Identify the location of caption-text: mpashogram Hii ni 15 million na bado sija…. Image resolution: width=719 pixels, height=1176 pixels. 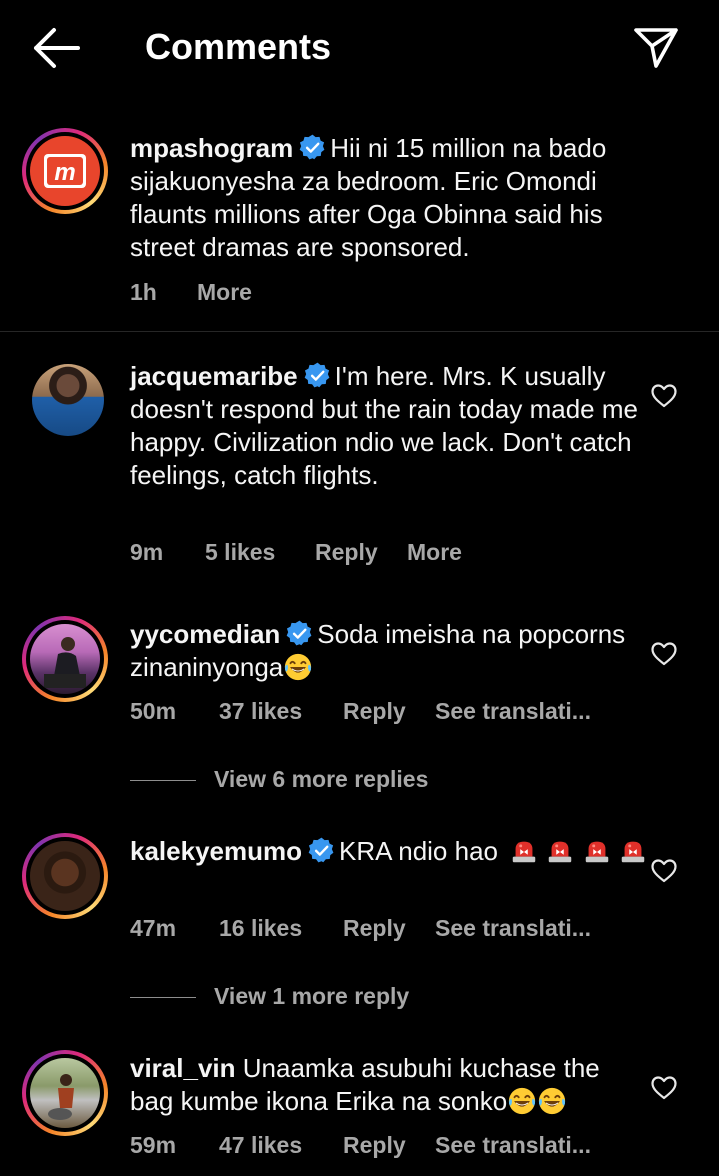
(390, 198).